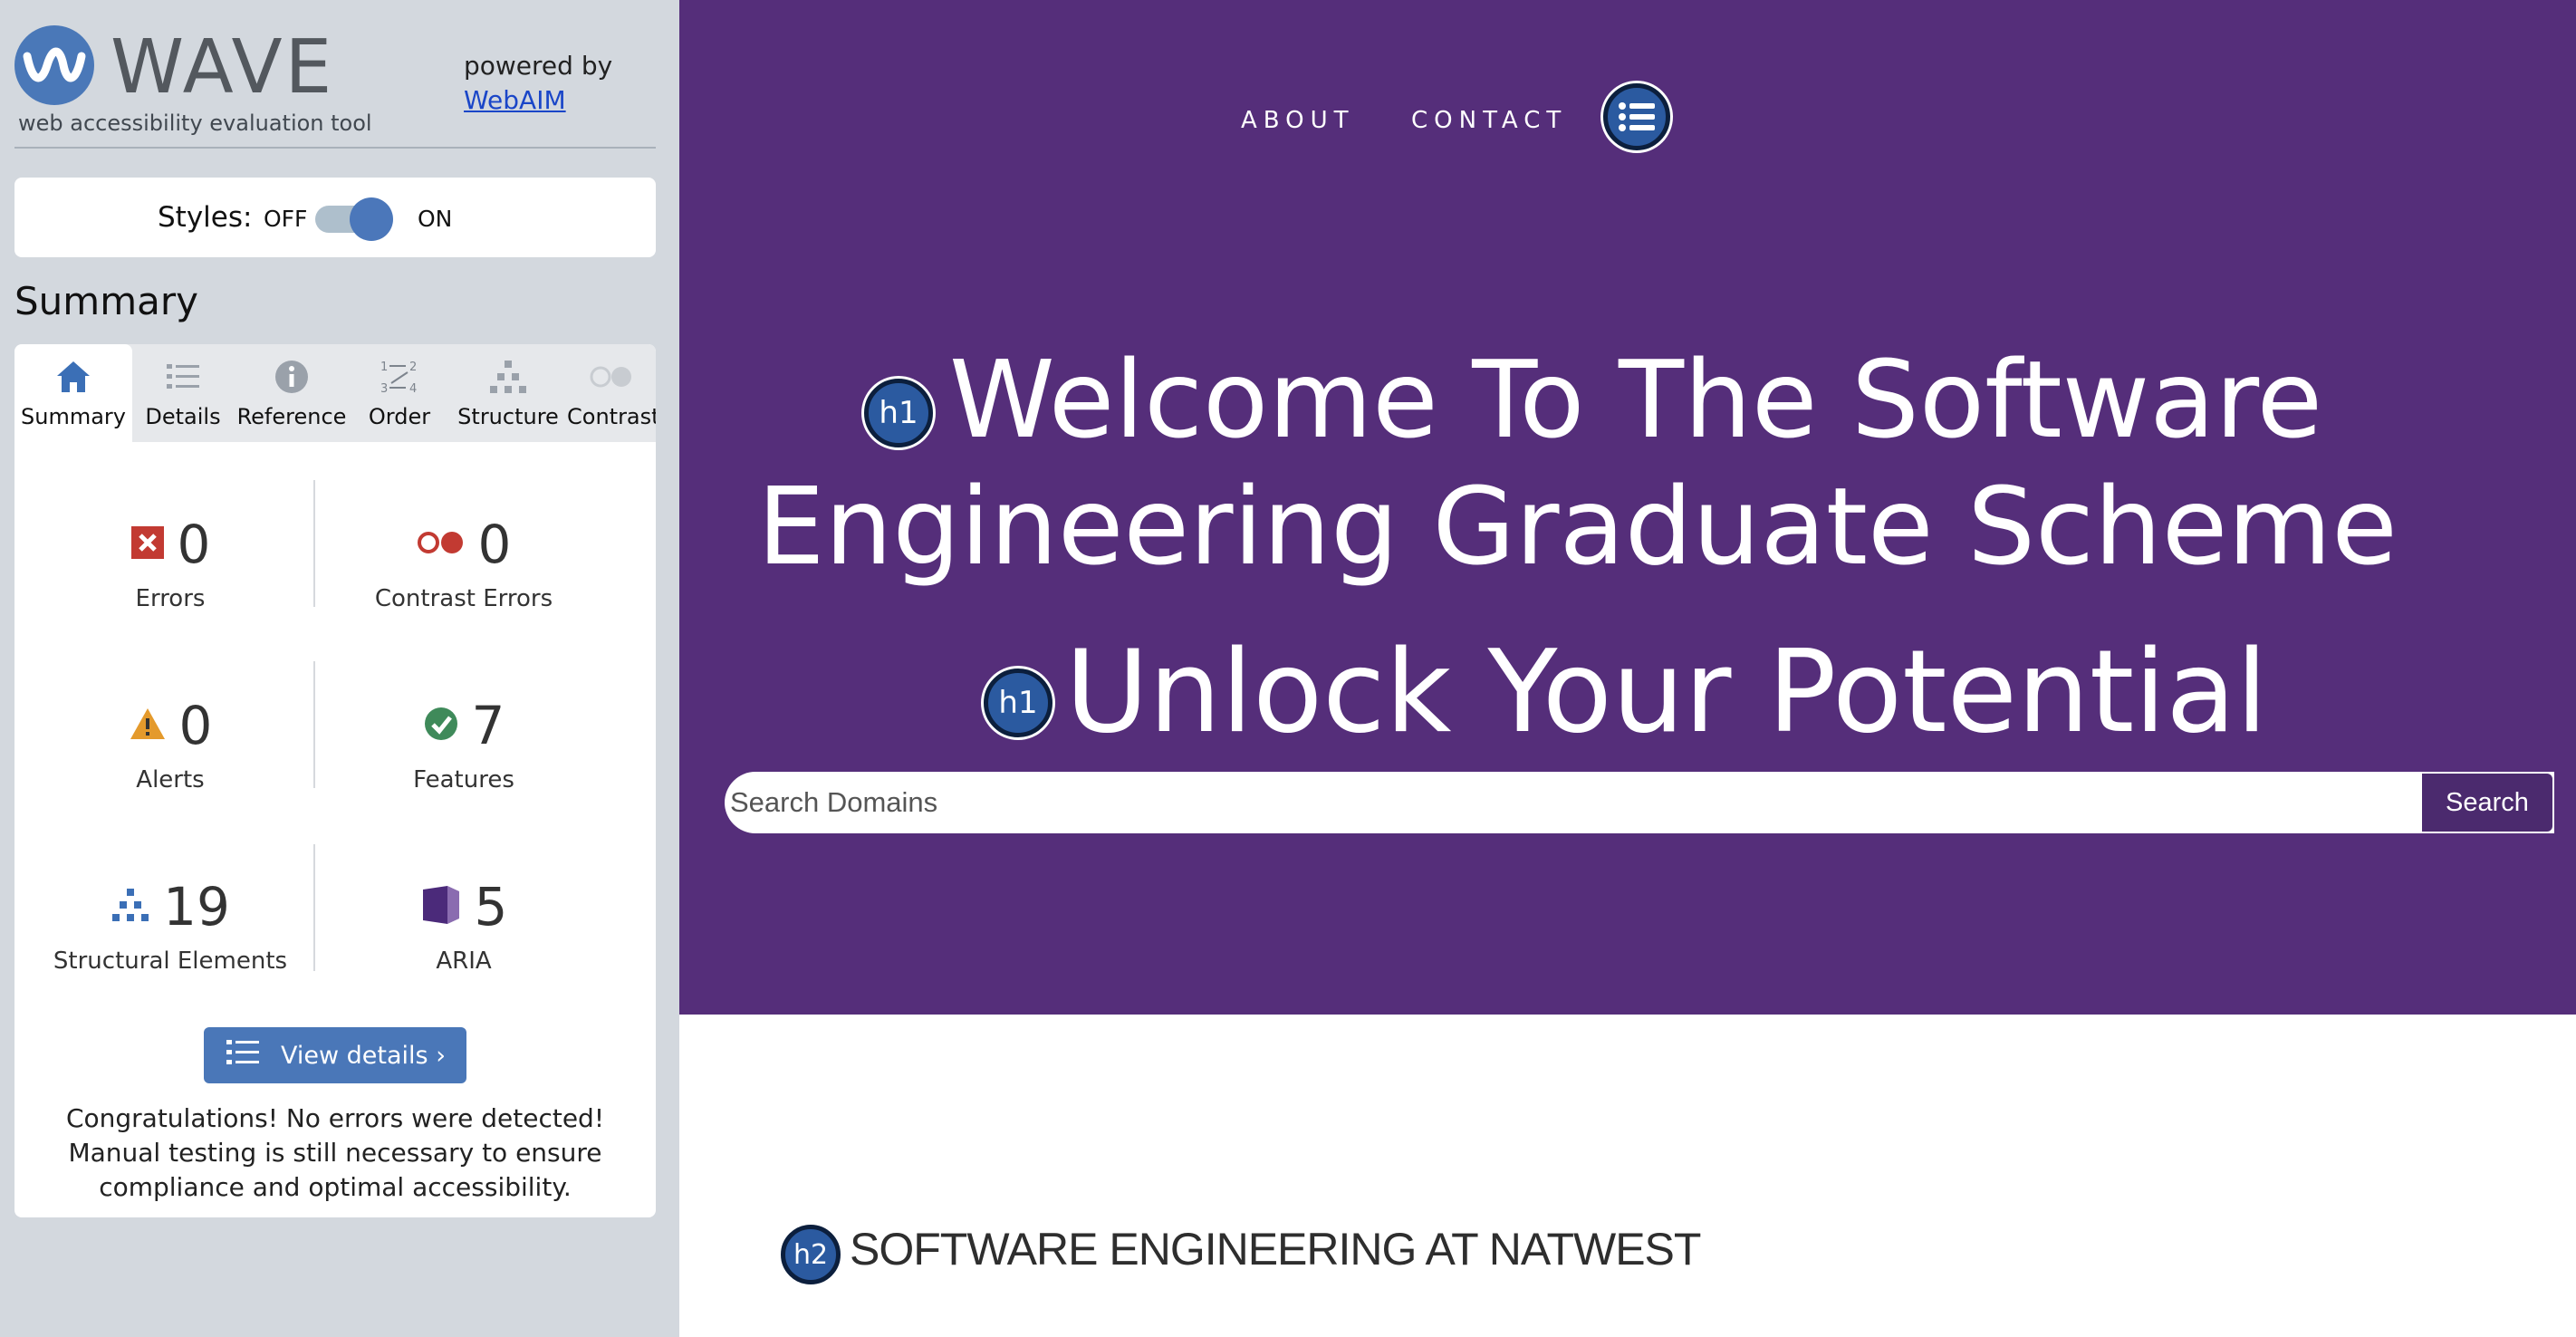  I want to click on tab-reference-label: Reference, so click(291, 416).